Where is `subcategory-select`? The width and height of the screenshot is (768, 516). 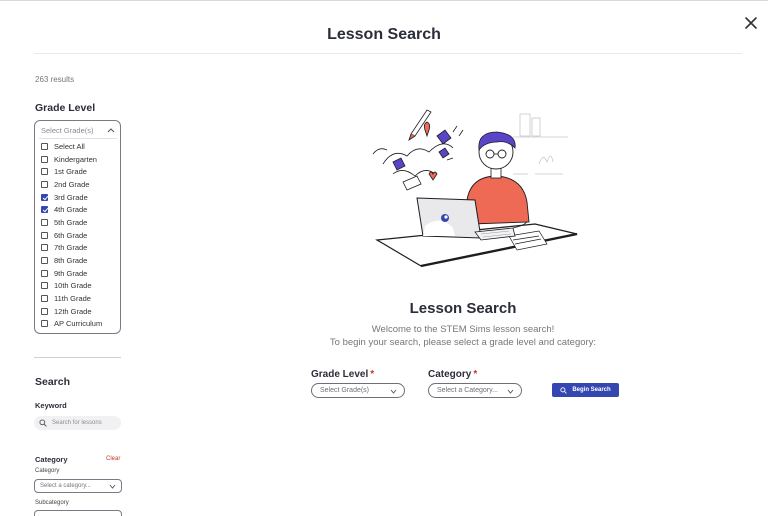
subcategory-select is located at coordinates (78, 513).